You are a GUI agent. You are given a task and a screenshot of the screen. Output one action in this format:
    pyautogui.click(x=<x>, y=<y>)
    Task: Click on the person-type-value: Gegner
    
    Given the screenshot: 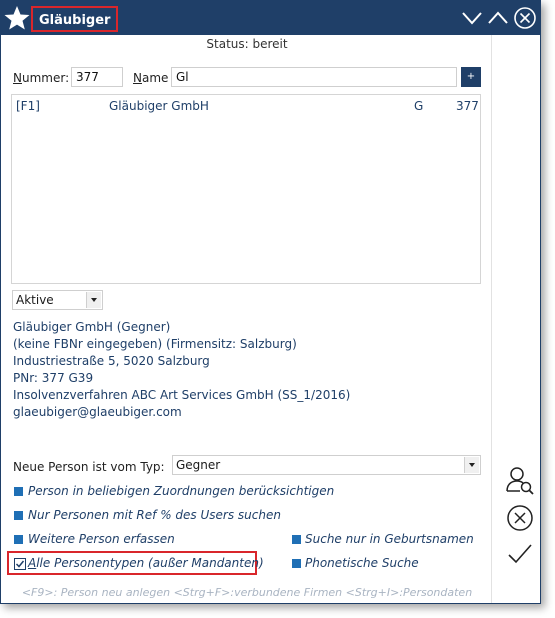 What is the action you would take?
    pyautogui.click(x=198, y=465)
    